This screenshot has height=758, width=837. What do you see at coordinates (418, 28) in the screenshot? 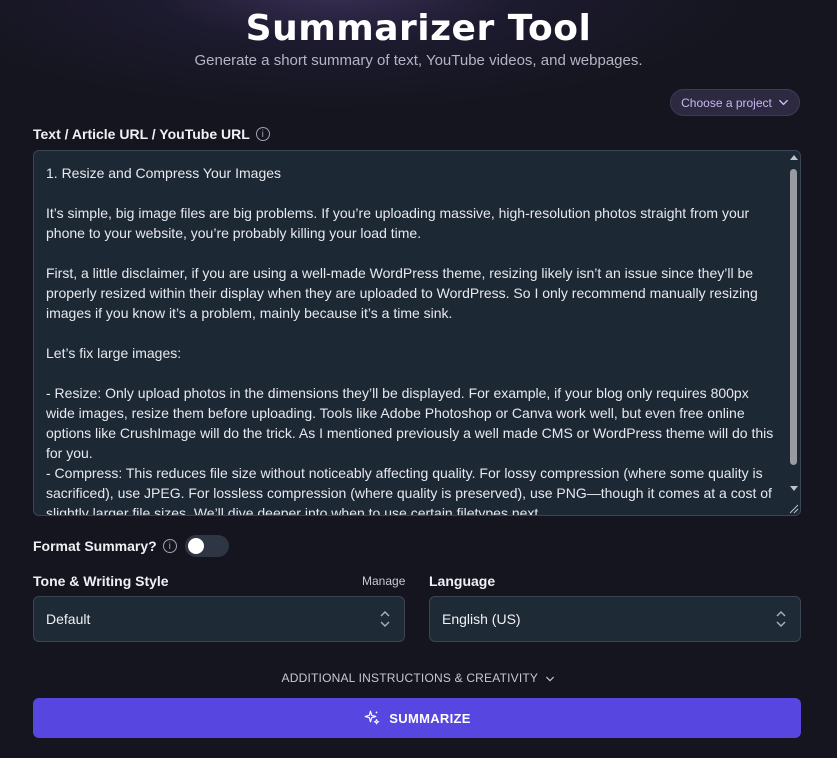
I see `page-title: Summarizer Tool` at bounding box center [418, 28].